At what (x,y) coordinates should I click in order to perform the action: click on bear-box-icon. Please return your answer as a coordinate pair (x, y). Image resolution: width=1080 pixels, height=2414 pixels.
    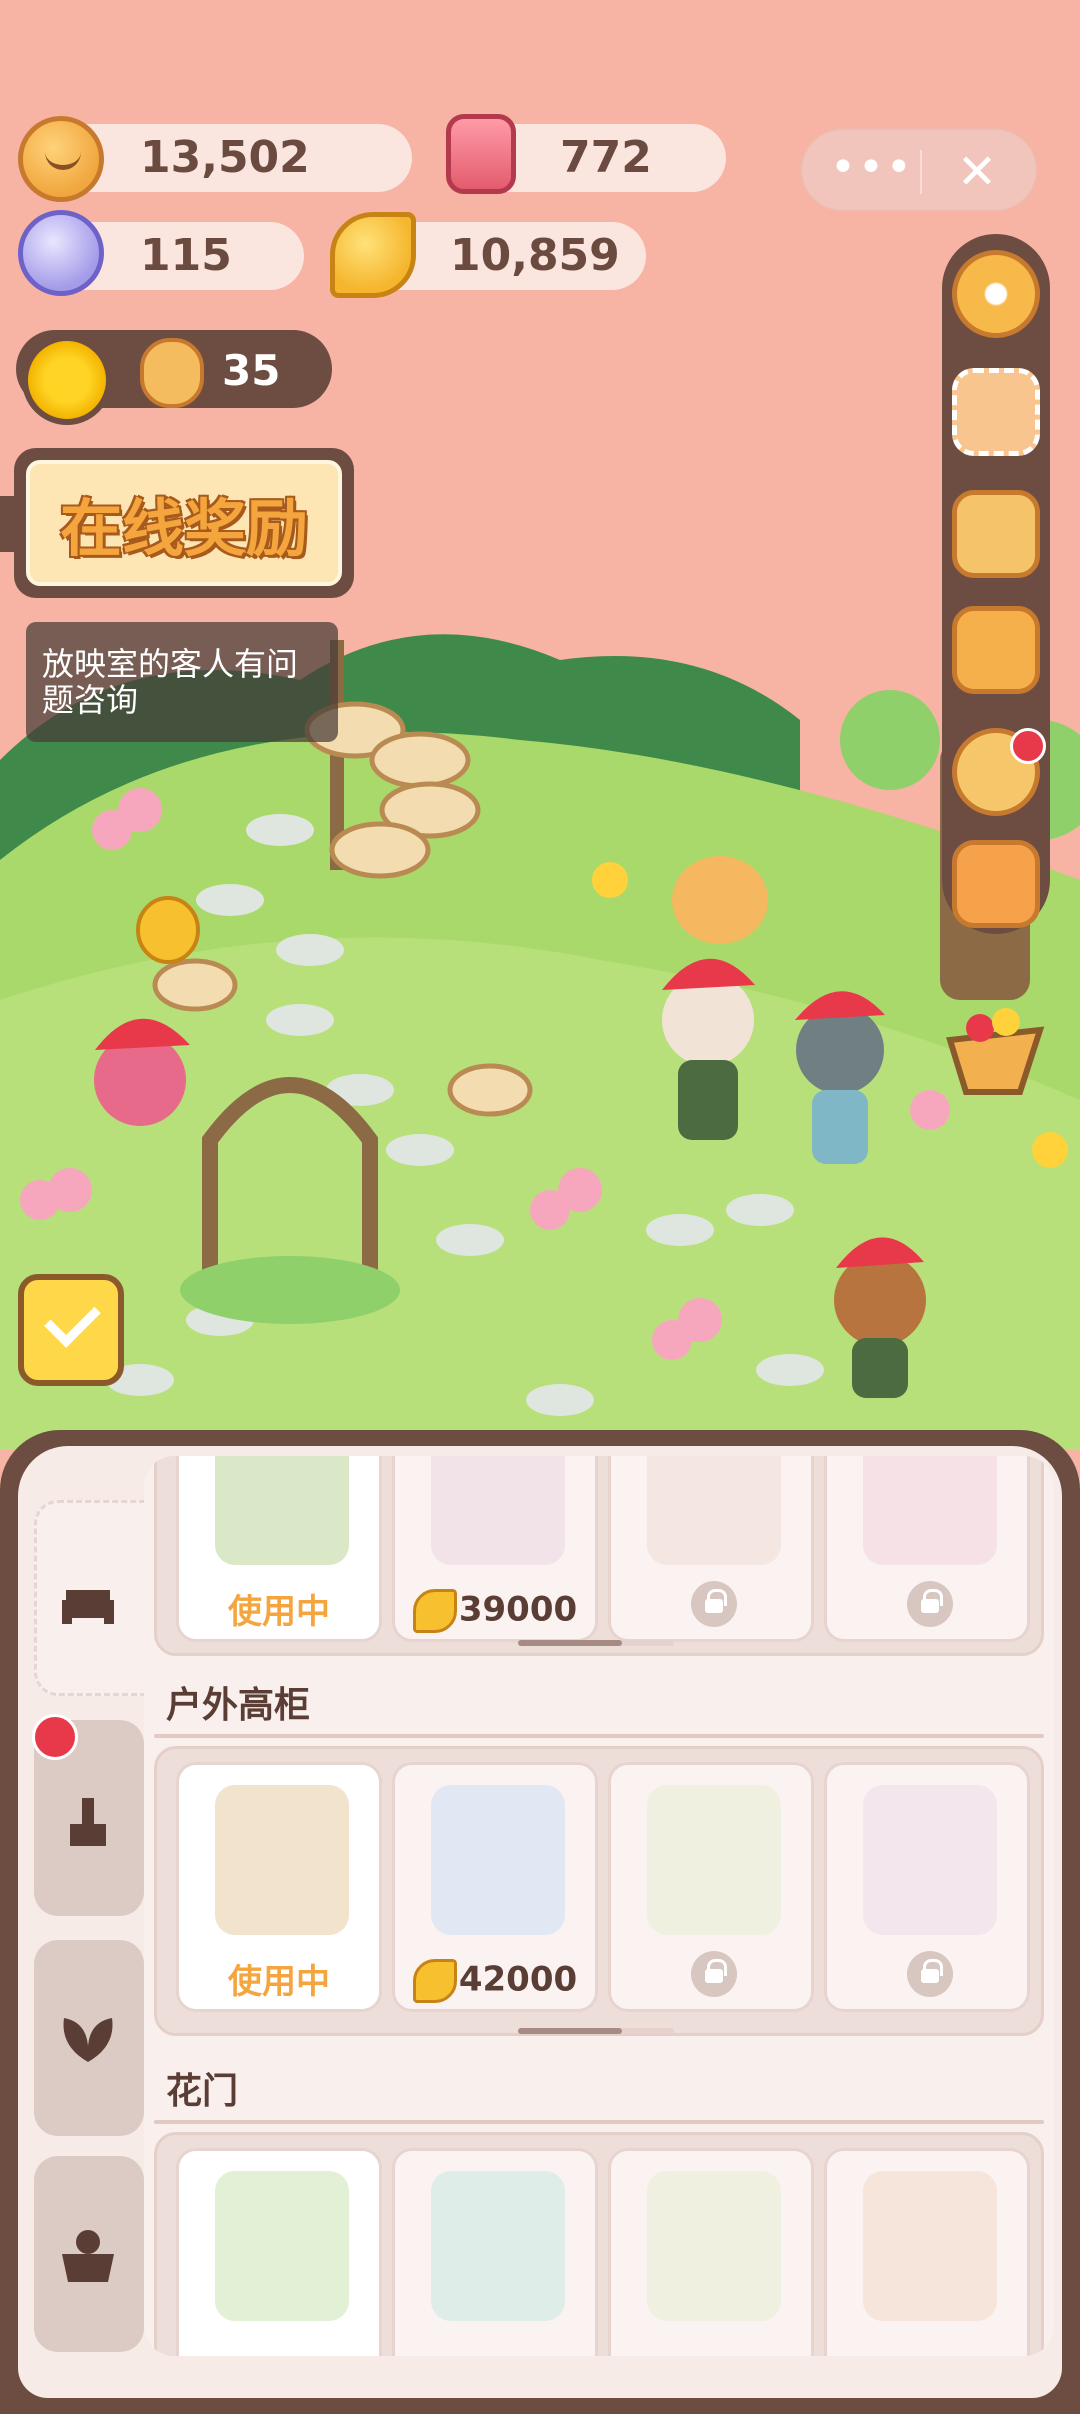
    Looking at the image, I should click on (88, 2256).